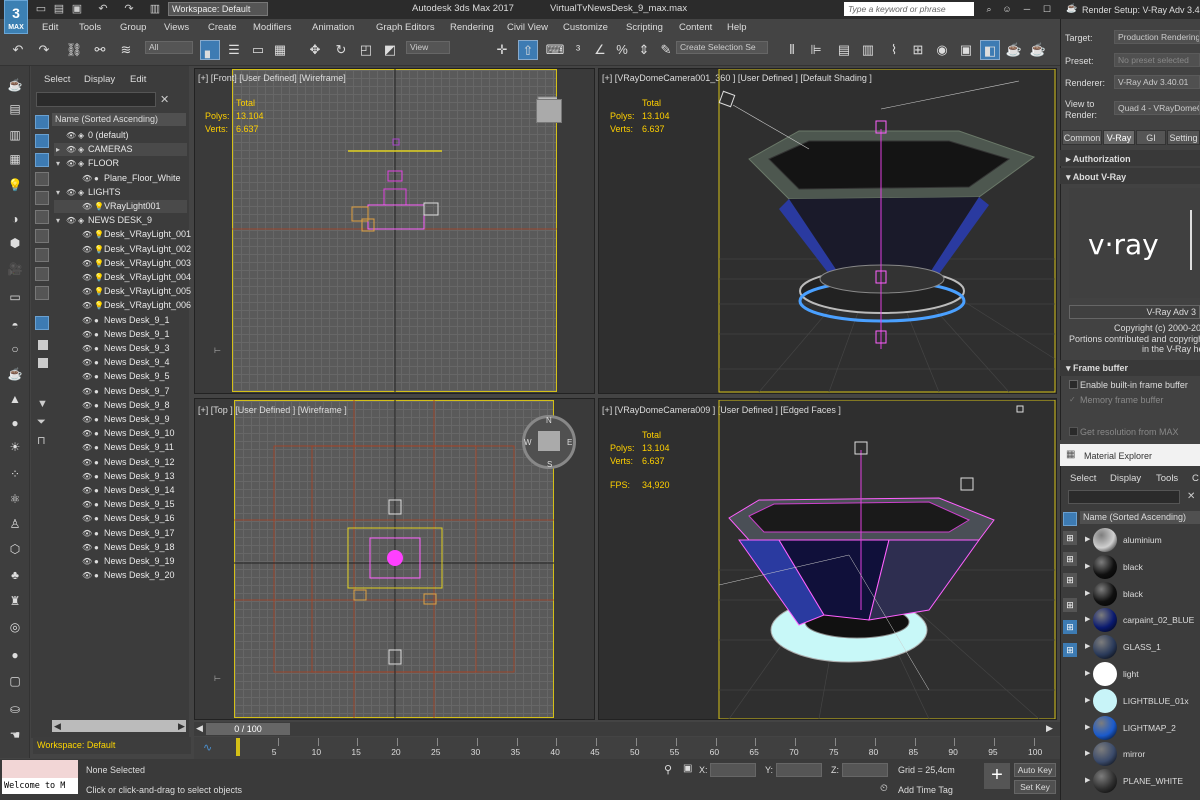  I want to click on filter-icon: ▼, so click(42, 404).